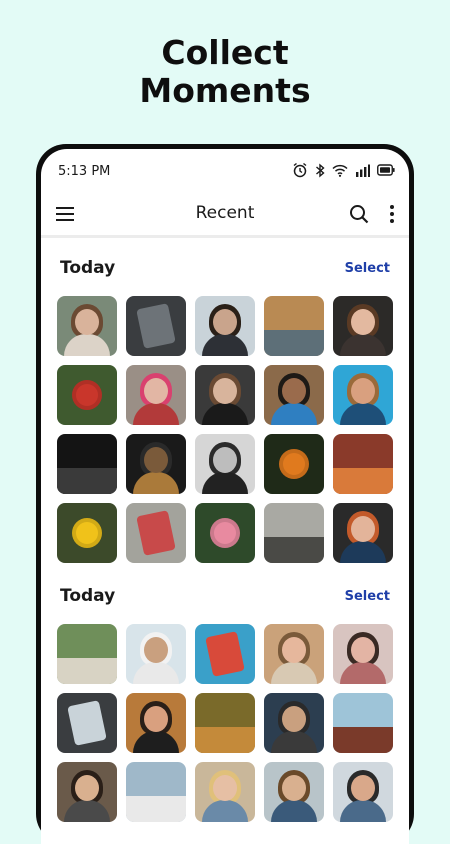 This screenshot has height=844, width=450. What do you see at coordinates (225, 171) in the screenshot?
I see `status-bar: 5:13 PM` at bounding box center [225, 171].